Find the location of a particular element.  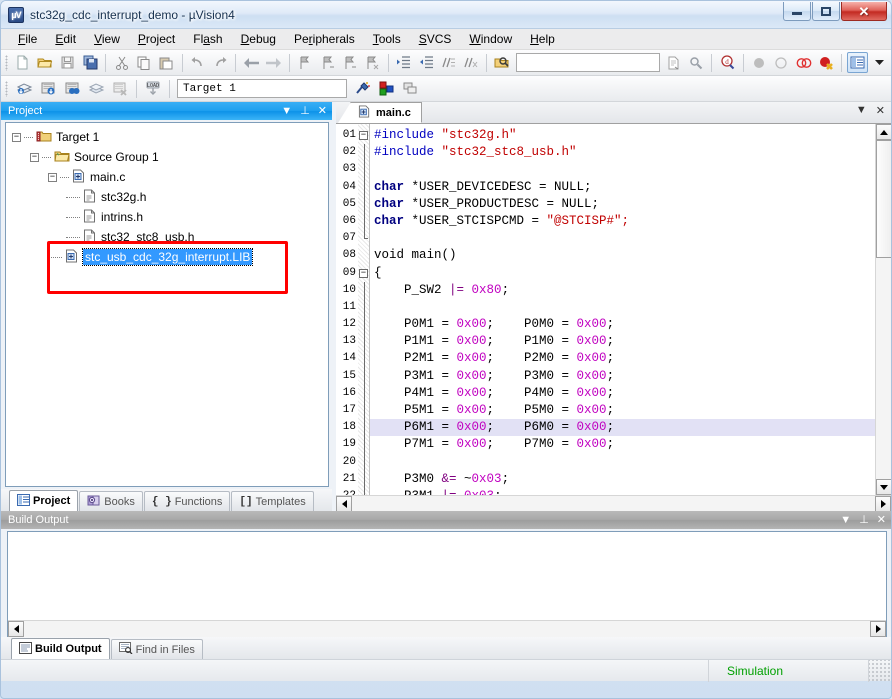

build-target-icon is located at coordinates (48, 88).